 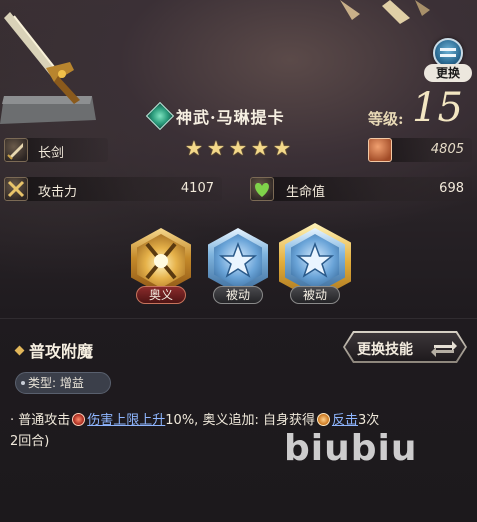 What do you see at coordinates (19, 350) in the screenshot?
I see `diamond-bullet-icon` at bounding box center [19, 350].